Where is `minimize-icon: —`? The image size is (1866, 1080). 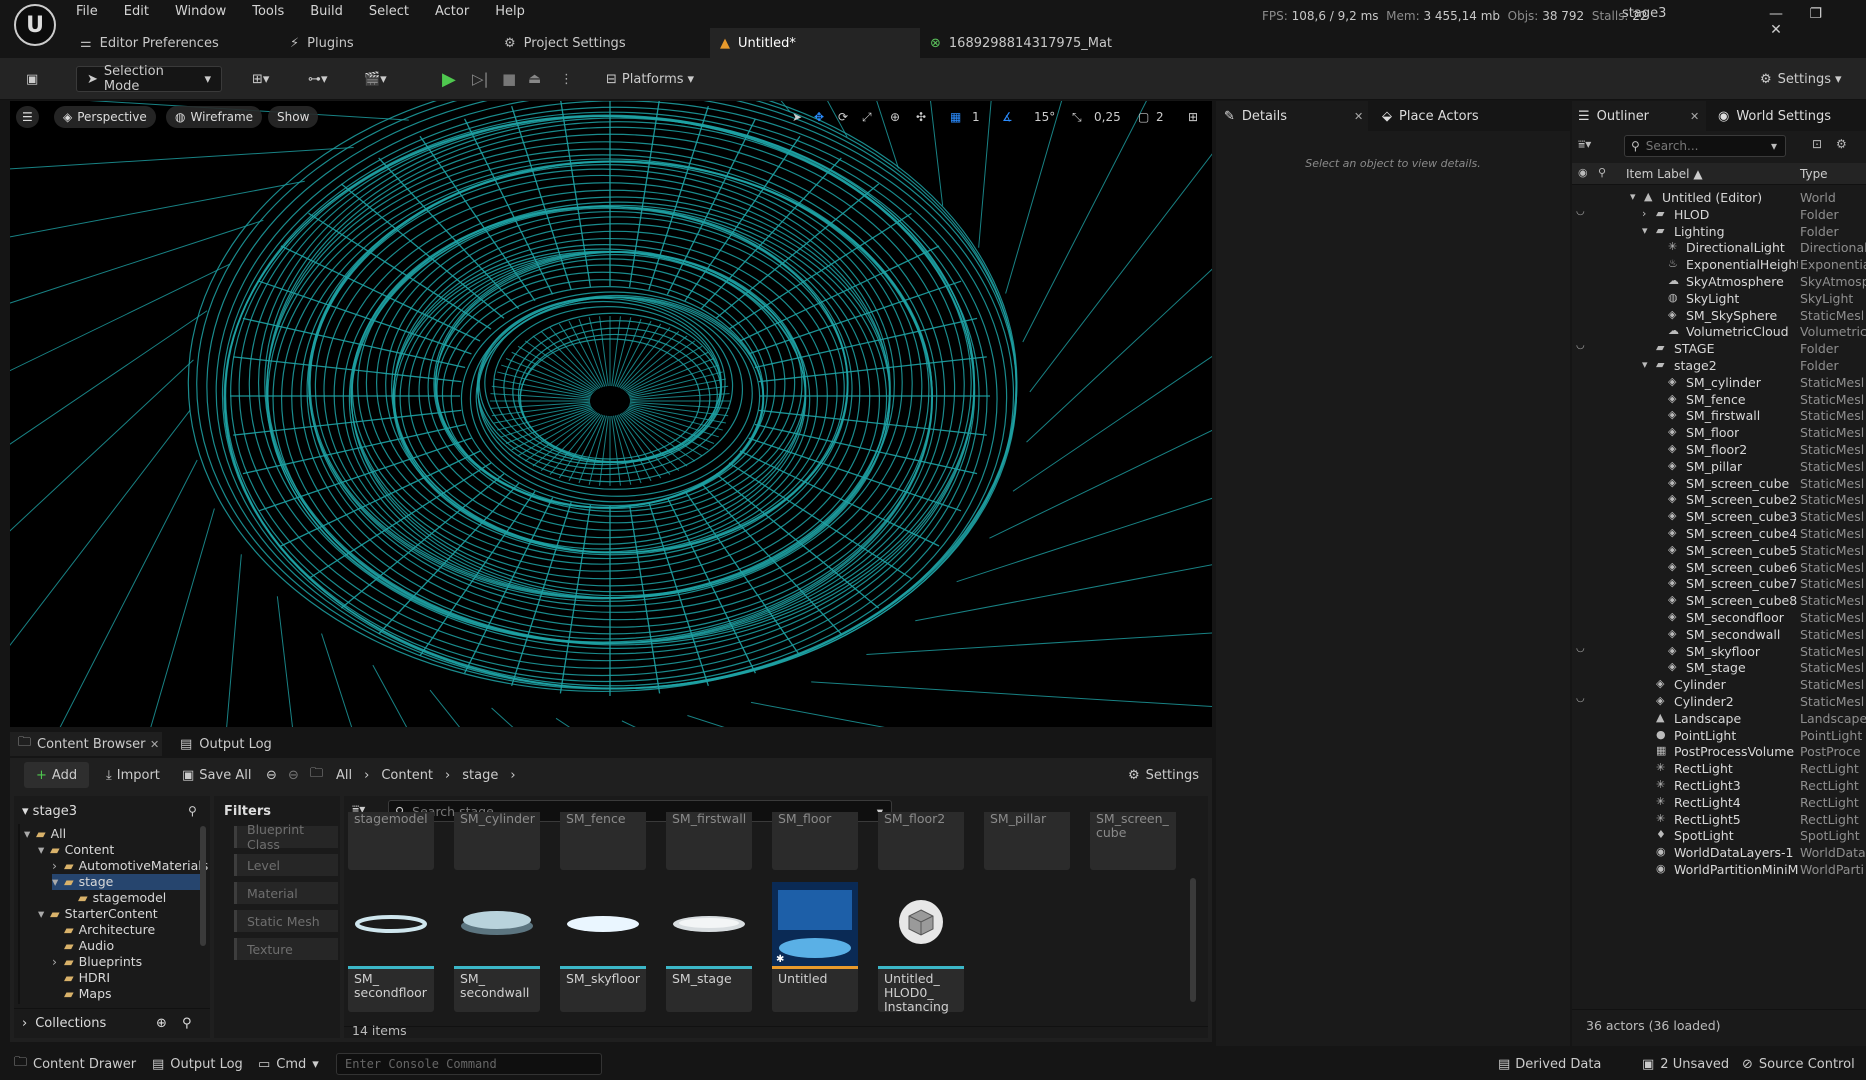
minimize-icon: — is located at coordinates (1776, 14).